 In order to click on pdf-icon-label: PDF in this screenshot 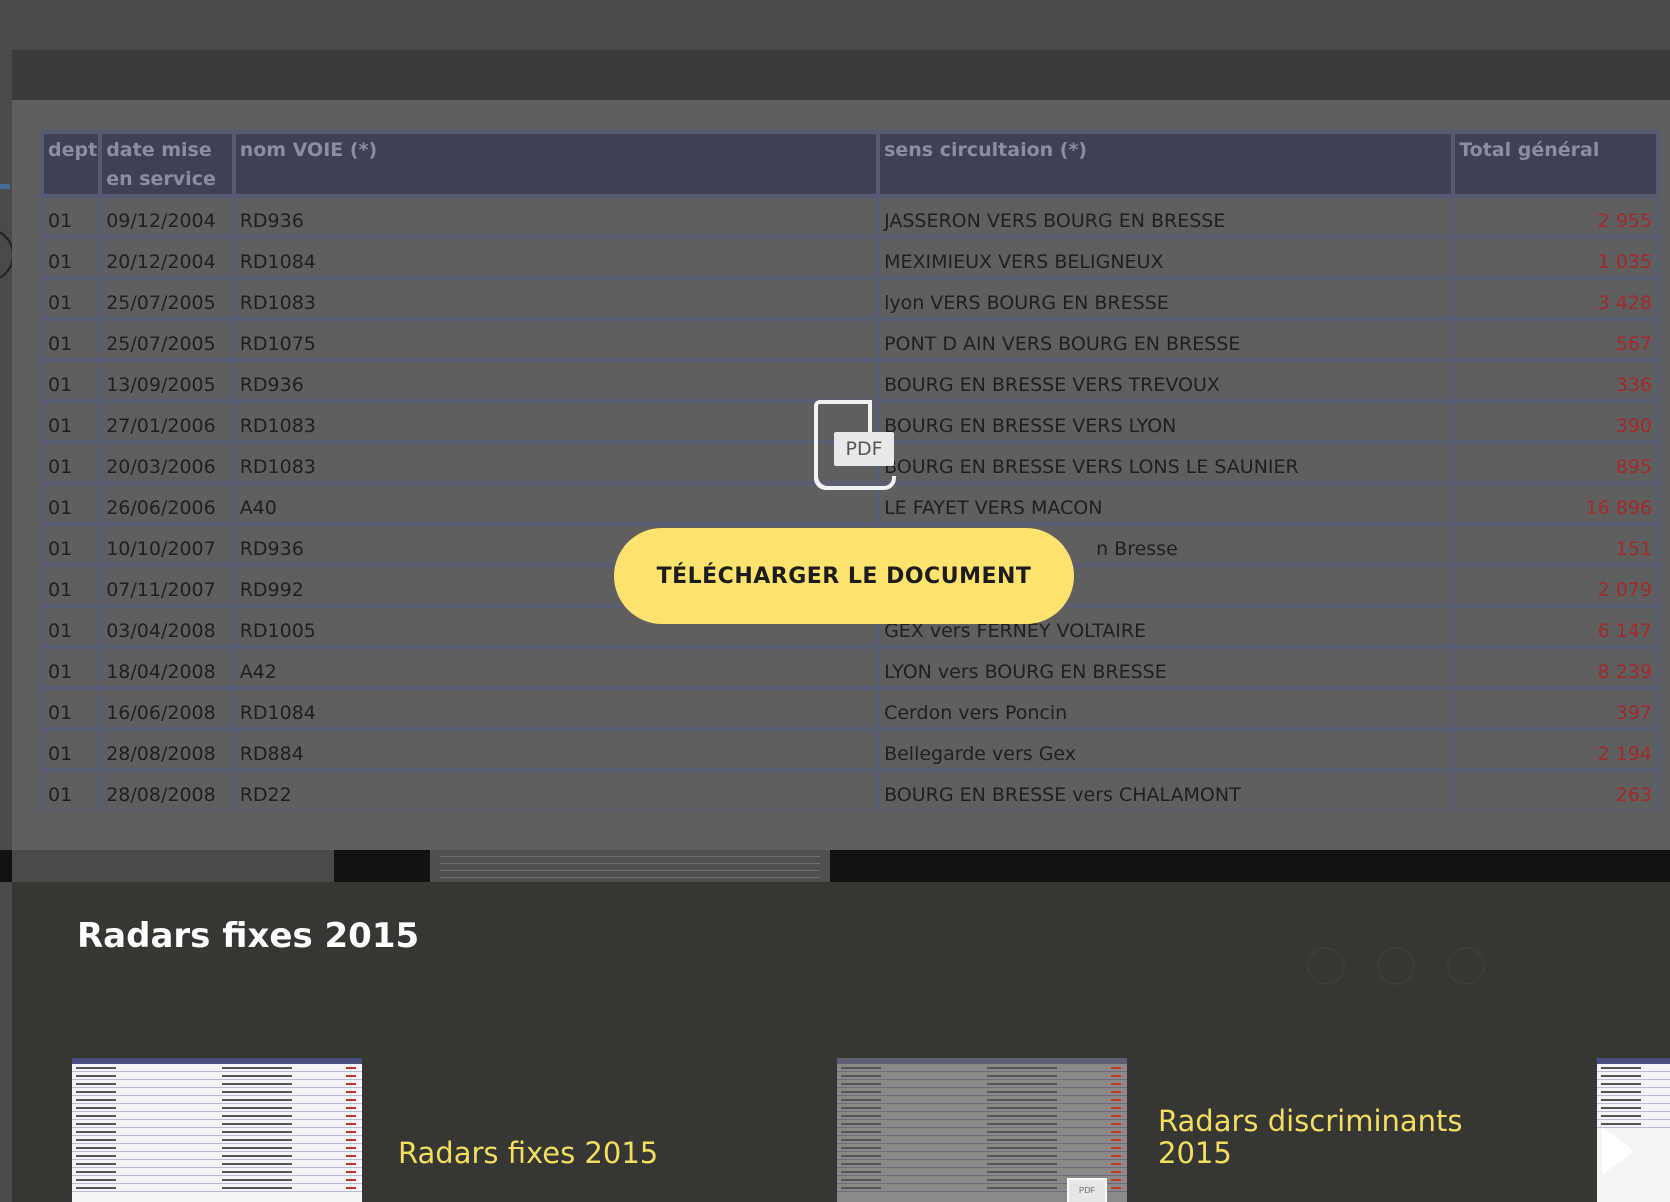, I will do `click(864, 449)`.